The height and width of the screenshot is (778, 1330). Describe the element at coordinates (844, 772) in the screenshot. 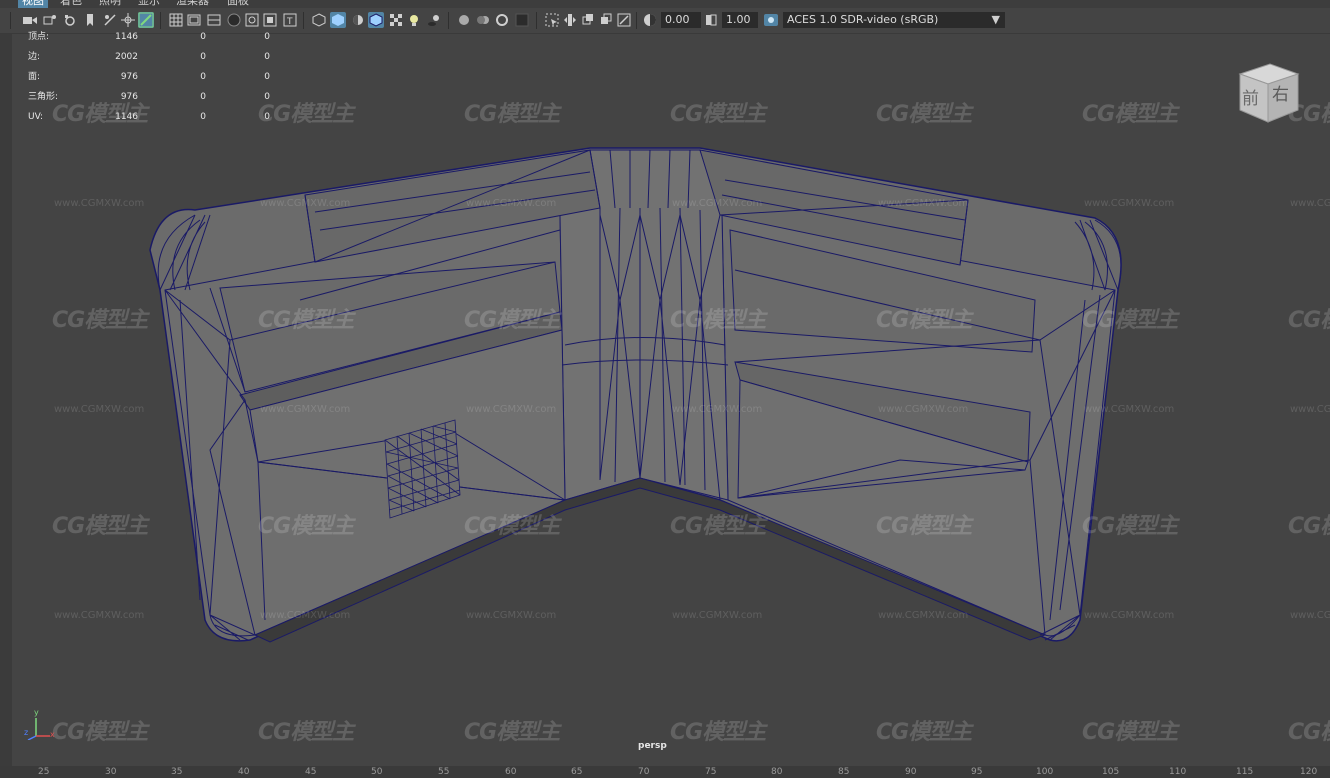

I see `ruler-tick: 85` at that location.